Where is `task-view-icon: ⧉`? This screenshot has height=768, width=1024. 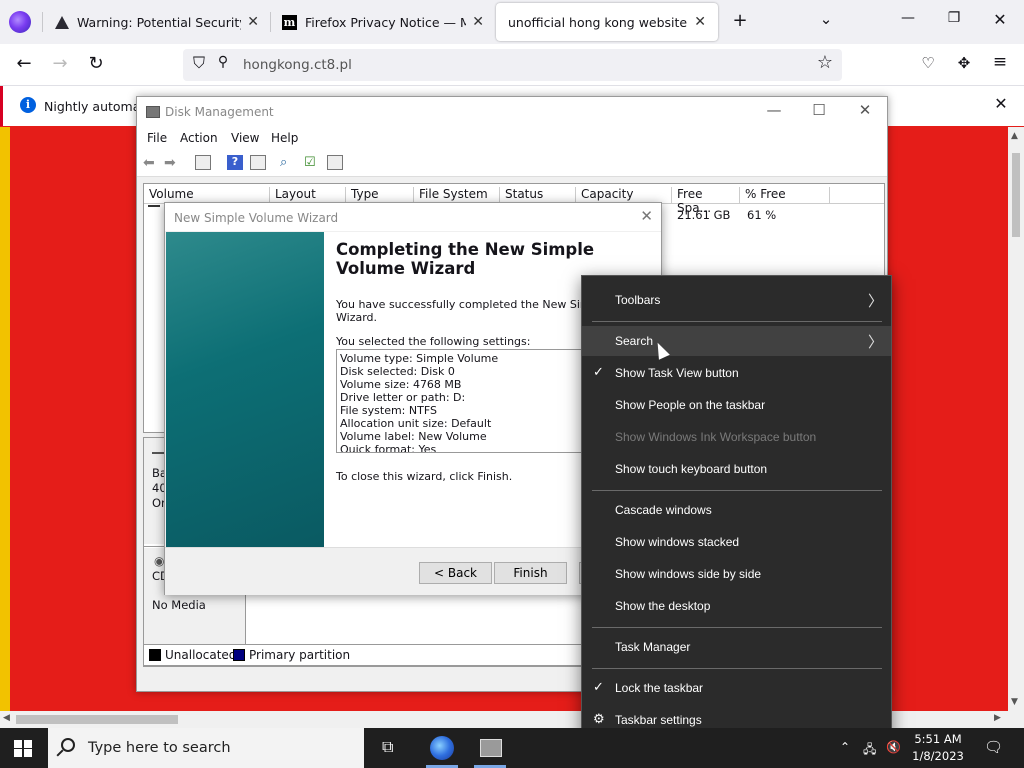
task-view-icon: ⧉ is located at coordinates (387, 747).